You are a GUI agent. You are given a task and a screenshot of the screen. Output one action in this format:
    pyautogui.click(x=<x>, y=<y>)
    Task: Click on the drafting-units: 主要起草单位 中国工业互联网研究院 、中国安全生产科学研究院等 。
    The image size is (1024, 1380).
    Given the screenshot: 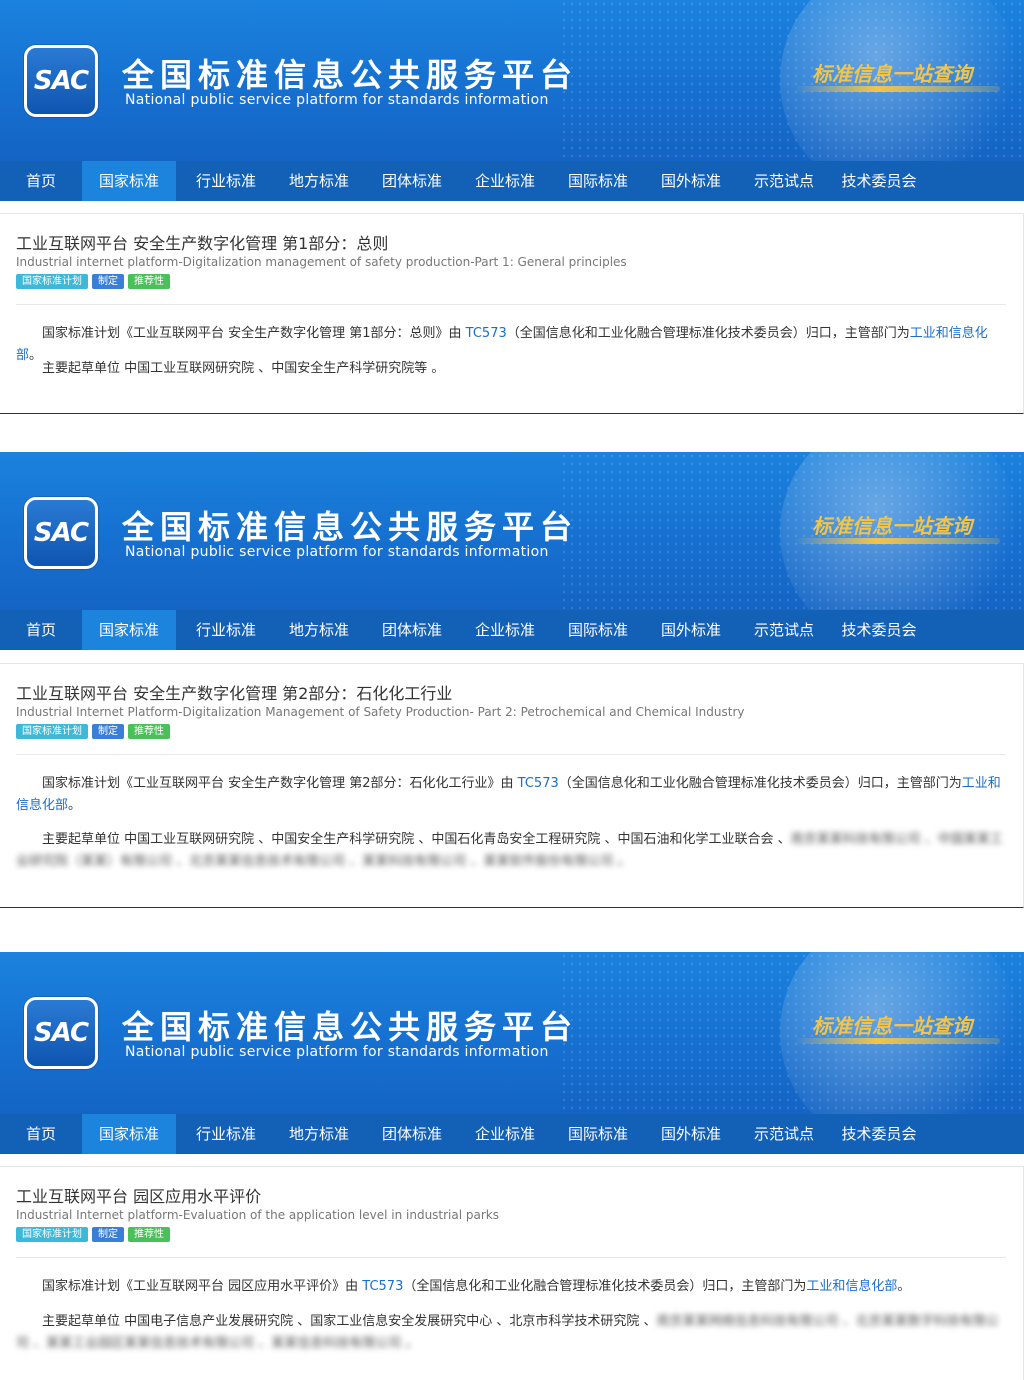 What is the action you would take?
    pyautogui.click(x=243, y=368)
    